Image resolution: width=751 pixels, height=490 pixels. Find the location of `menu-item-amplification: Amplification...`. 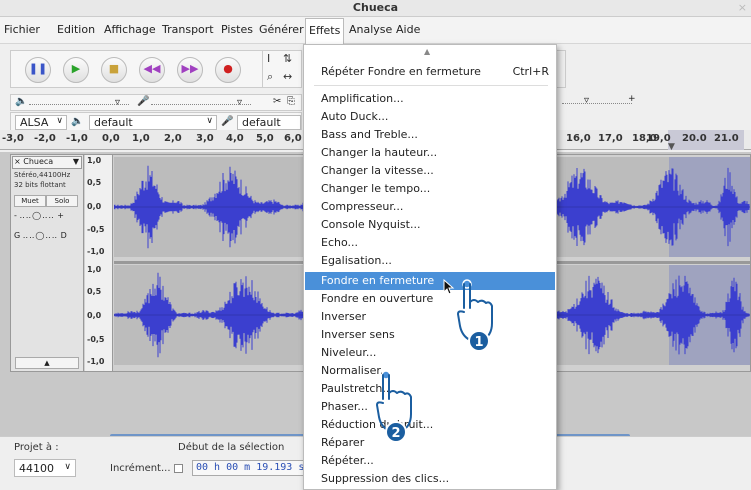

menu-item-amplification: Amplification... is located at coordinates (430, 99).